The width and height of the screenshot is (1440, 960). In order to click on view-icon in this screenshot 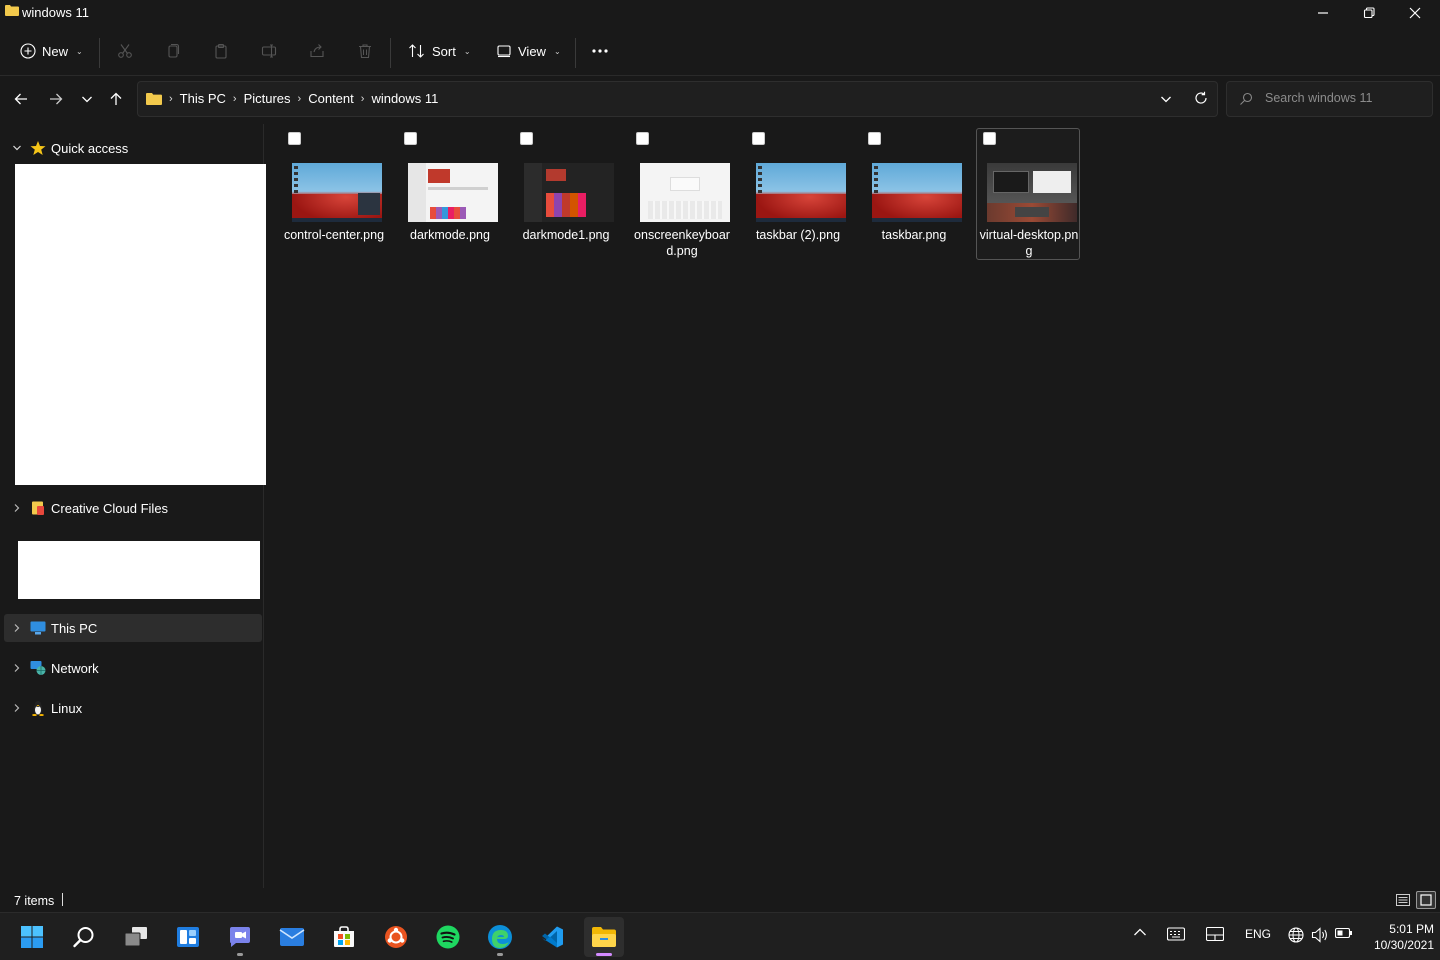, I will do `click(504, 51)`.